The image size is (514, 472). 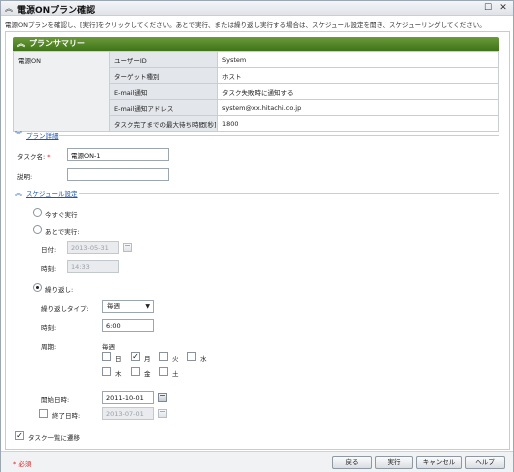 What do you see at coordinates (118, 174) in the screenshot?
I see `description-input` at bounding box center [118, 174].